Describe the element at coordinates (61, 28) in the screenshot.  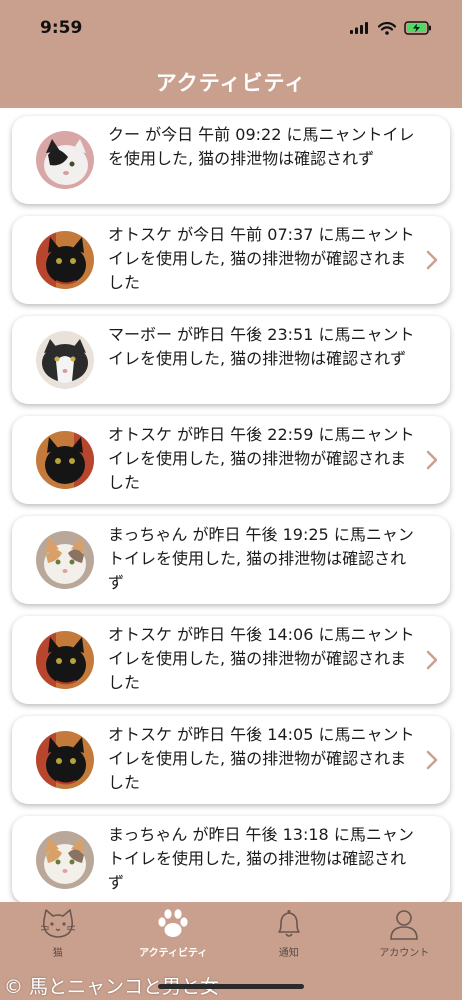
I see `status-time: 9:59` at that location.